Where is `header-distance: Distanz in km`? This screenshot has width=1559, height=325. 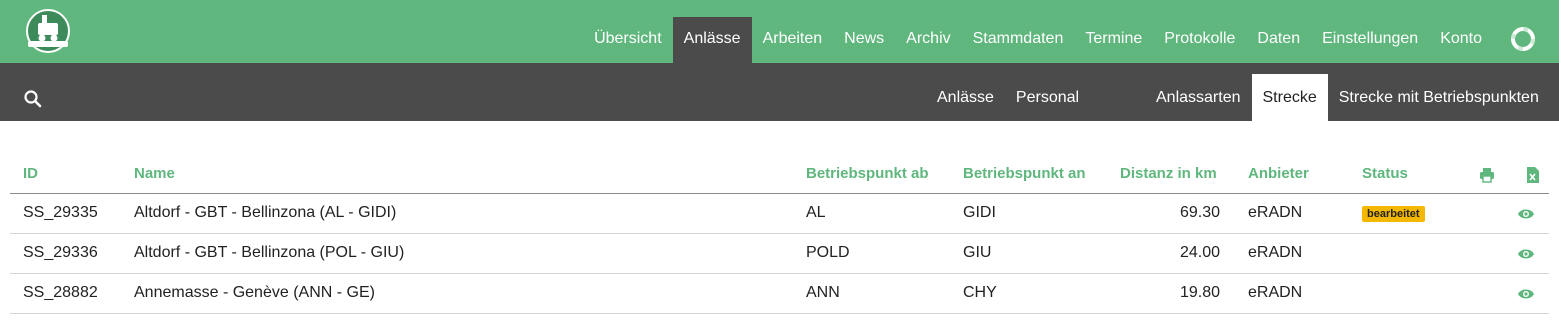
header-distance: Distanz in km is located at coordinates (1168, 173).